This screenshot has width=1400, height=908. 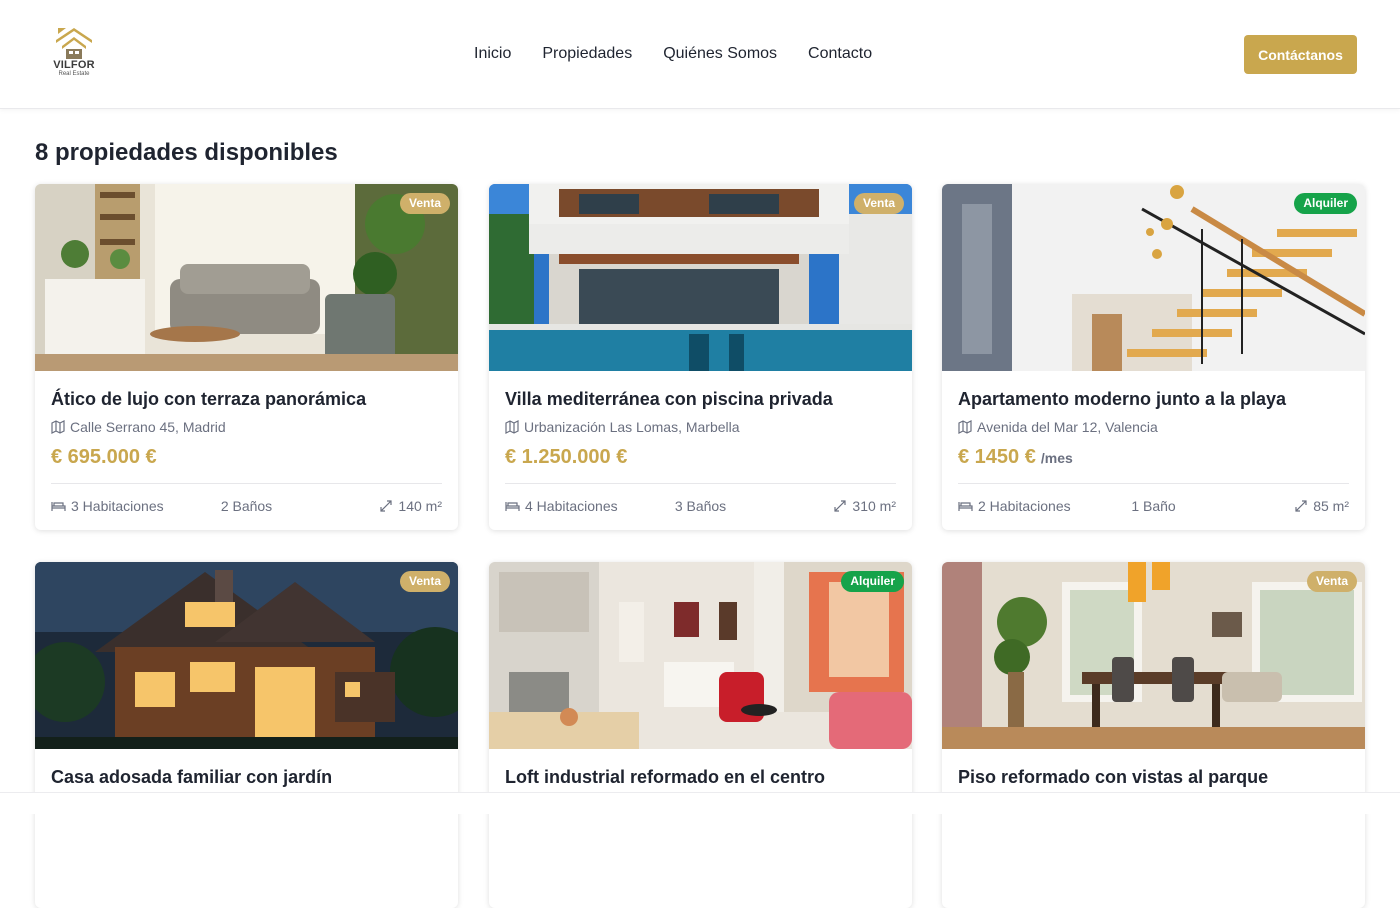 What do you see at coordinates (1113, 777) in the screenshot?
I see `property-title: Piso reformado con vistas al parque` at bounding box center [1113, 777].